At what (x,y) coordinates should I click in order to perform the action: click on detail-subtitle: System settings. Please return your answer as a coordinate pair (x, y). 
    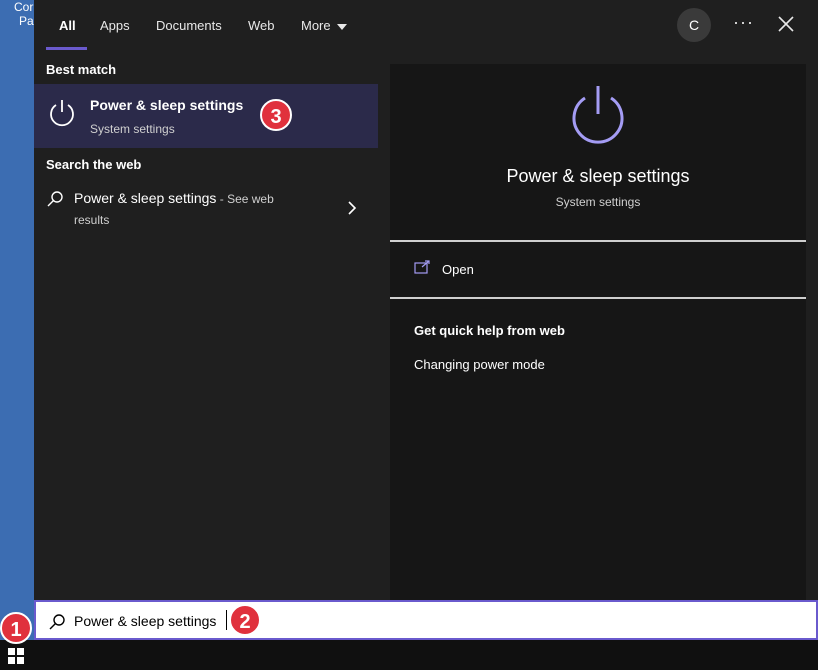
    Looking at the image, I should click on (598, 202).